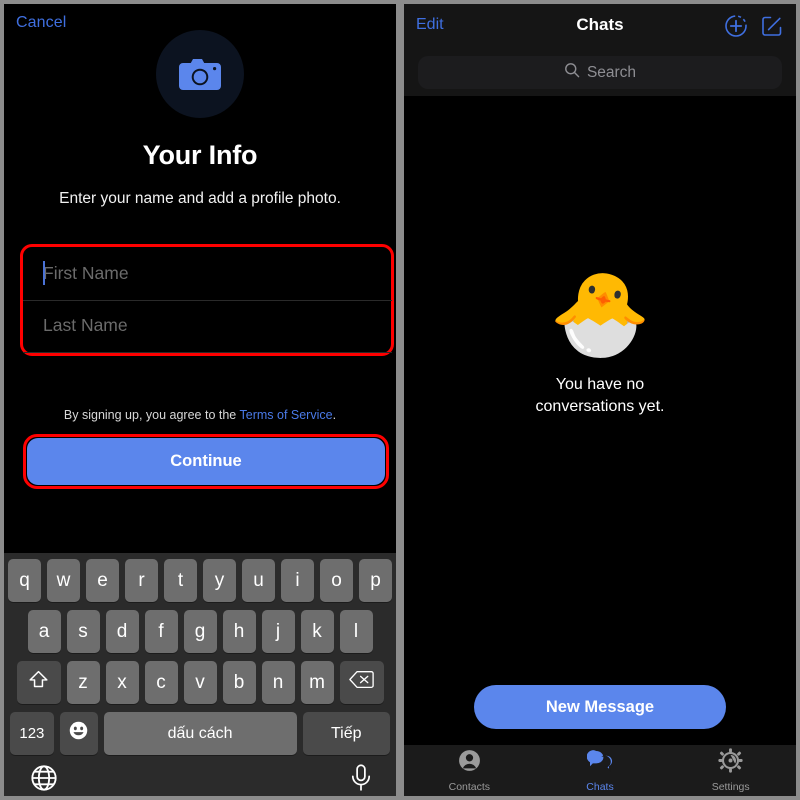 The width and height of the screenshot is (800, 800). What do you see at coordinates (200, 777) in the screenshot?
I see `keyboard-bottom-row` at bounding box center [200, 777].